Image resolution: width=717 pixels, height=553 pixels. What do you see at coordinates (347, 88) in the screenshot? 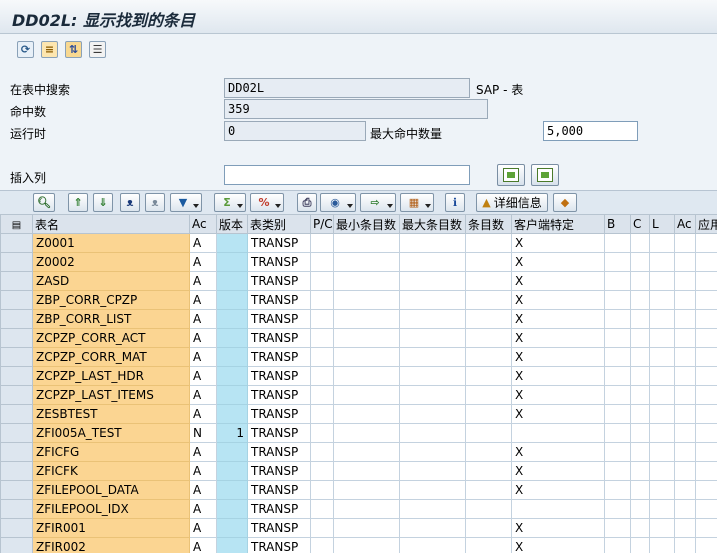
I see `search-table-field: DD02L` at bounding box center [347, 88].